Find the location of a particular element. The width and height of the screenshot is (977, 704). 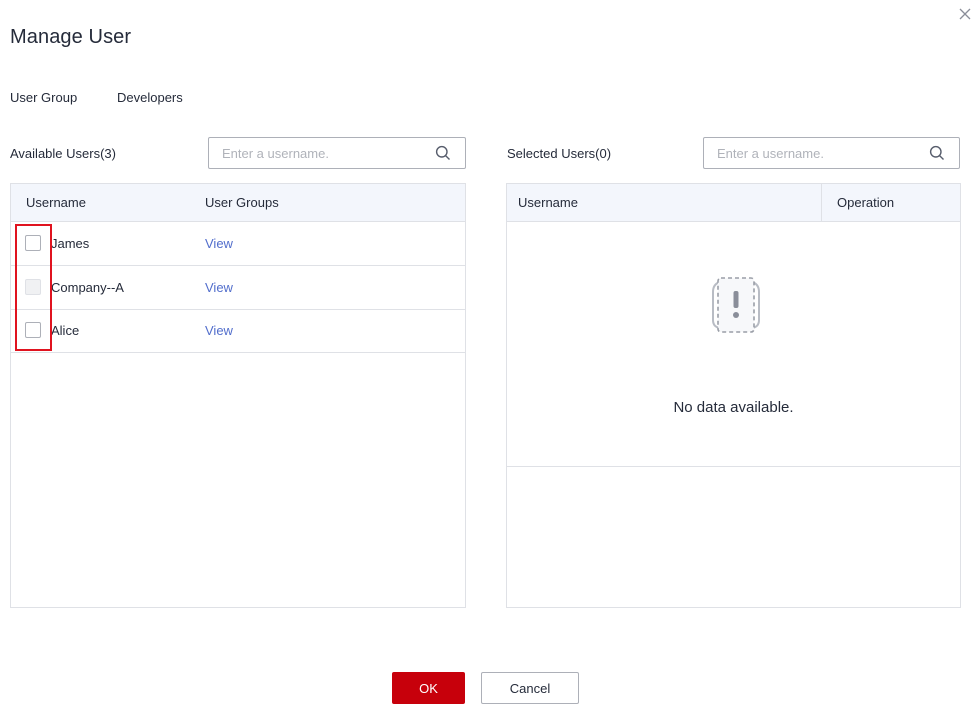

table-row: Company--A View is located at coordinates (238, 288).